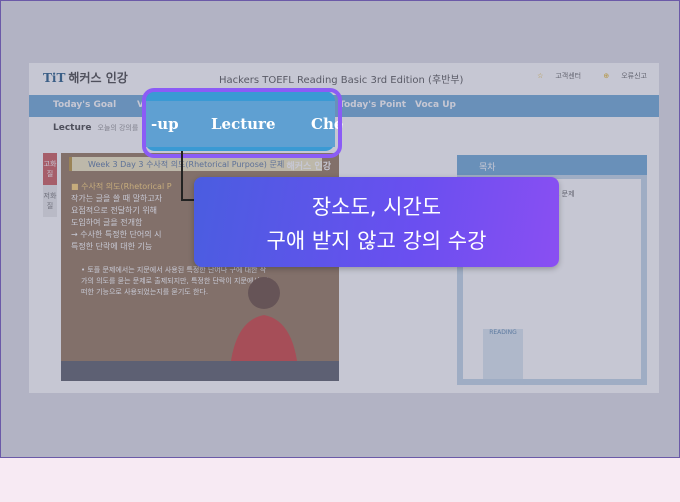  Describe the element at coordinates (242, 123) in the screenshot. I see `highlight-border` at that location.